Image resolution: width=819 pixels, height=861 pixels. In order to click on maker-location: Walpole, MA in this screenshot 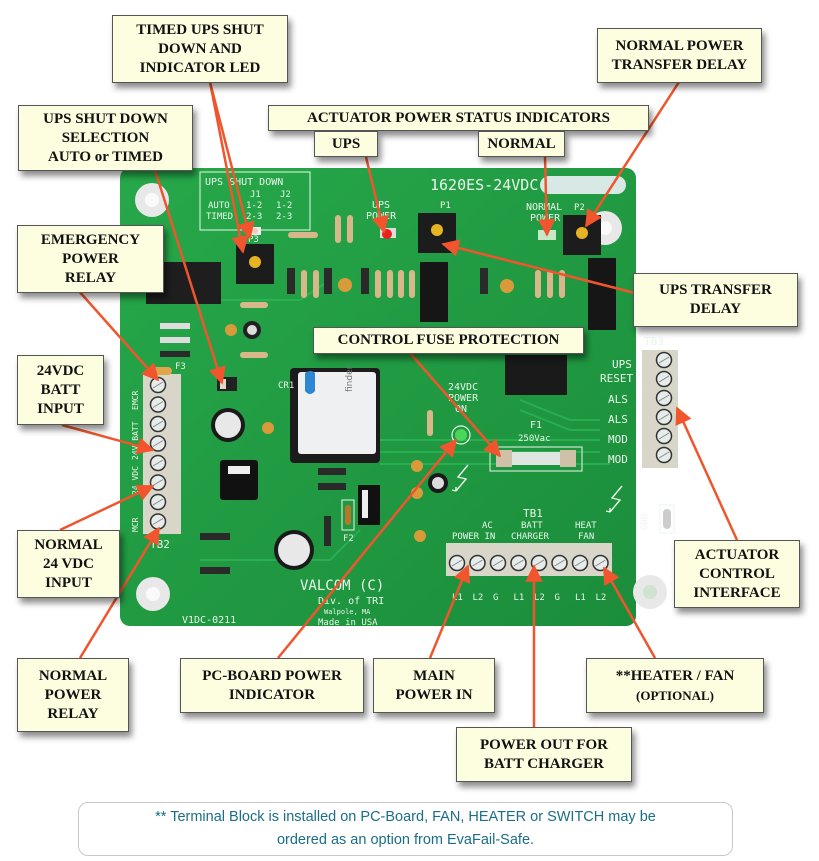, I will do `click(347, 612)`.